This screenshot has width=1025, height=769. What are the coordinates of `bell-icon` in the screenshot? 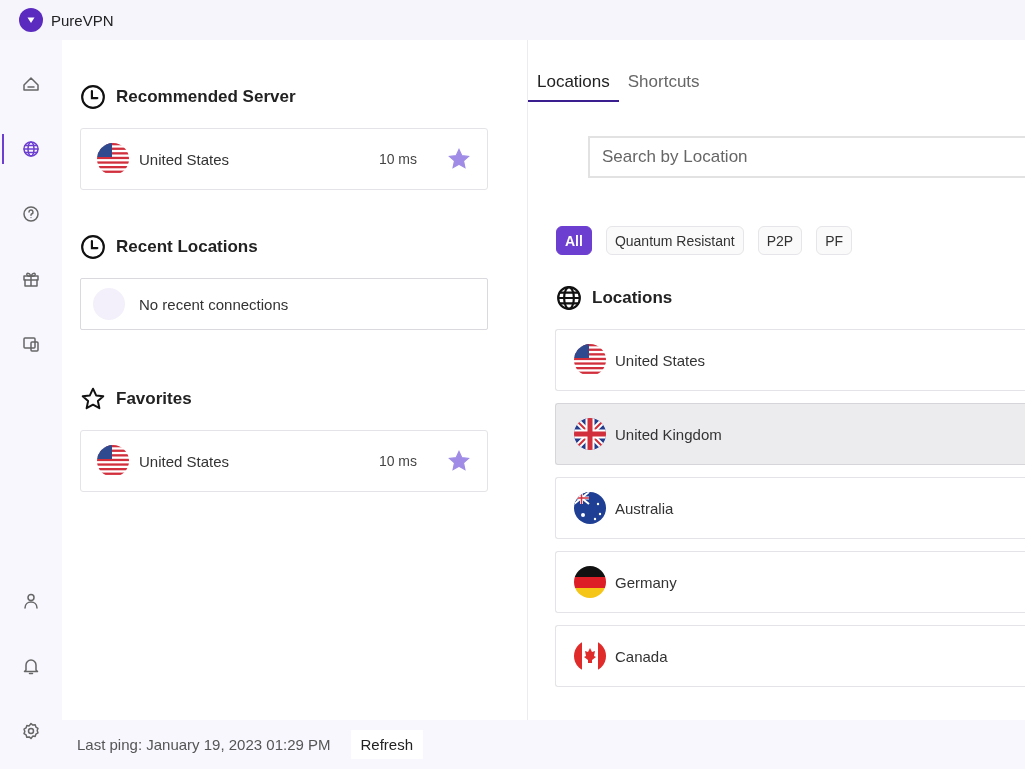 It's located at (31, 666).